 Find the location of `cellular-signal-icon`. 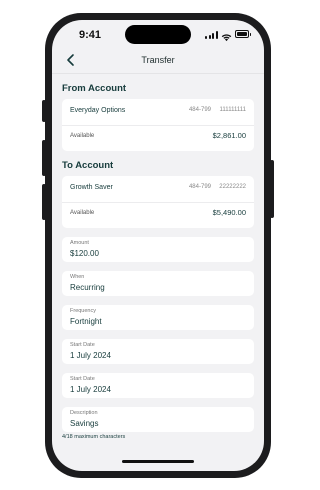

cellular-signal-icon is located at coordinates (211, 35).